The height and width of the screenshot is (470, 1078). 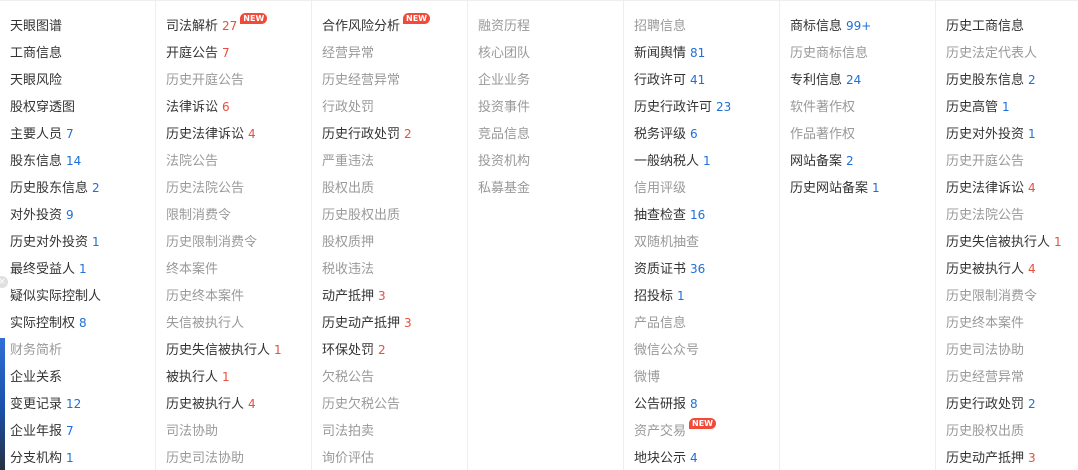 I want to click on menu-item: 司法协助, so click(x=238, y=431).